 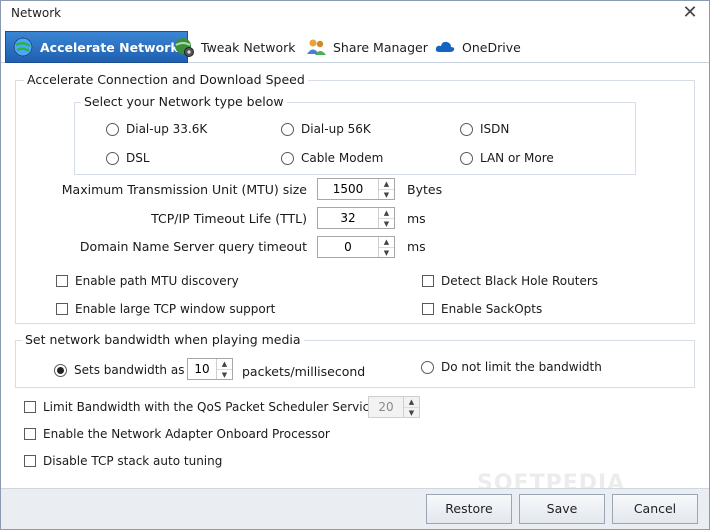 I want to click on checkbox-black-hole: Detect Black Hole Routers, so click(x=510, y=281).